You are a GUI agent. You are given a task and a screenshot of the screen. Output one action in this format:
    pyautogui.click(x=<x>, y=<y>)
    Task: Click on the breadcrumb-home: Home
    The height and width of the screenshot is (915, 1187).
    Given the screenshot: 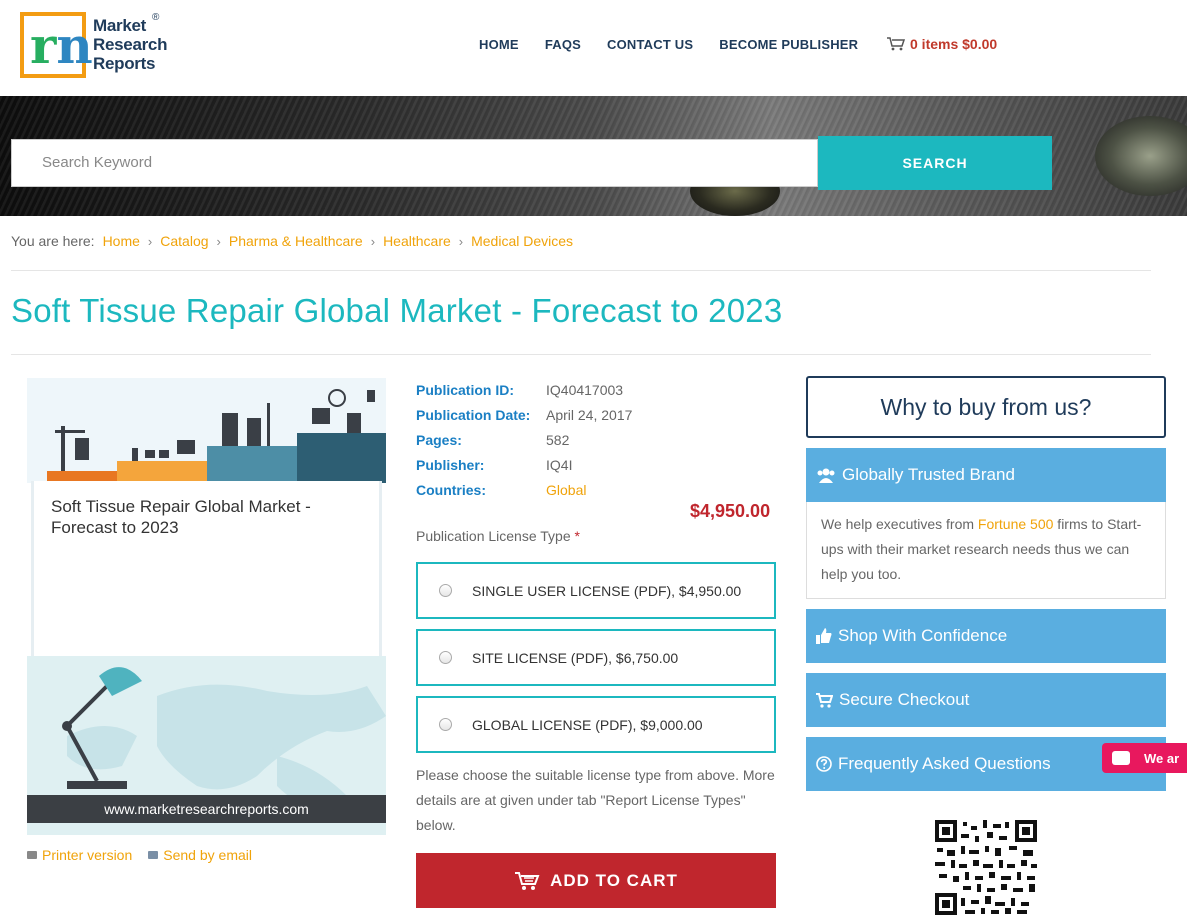 What is the action you would take?
    pyautogui.click(x=121, y=241)
    